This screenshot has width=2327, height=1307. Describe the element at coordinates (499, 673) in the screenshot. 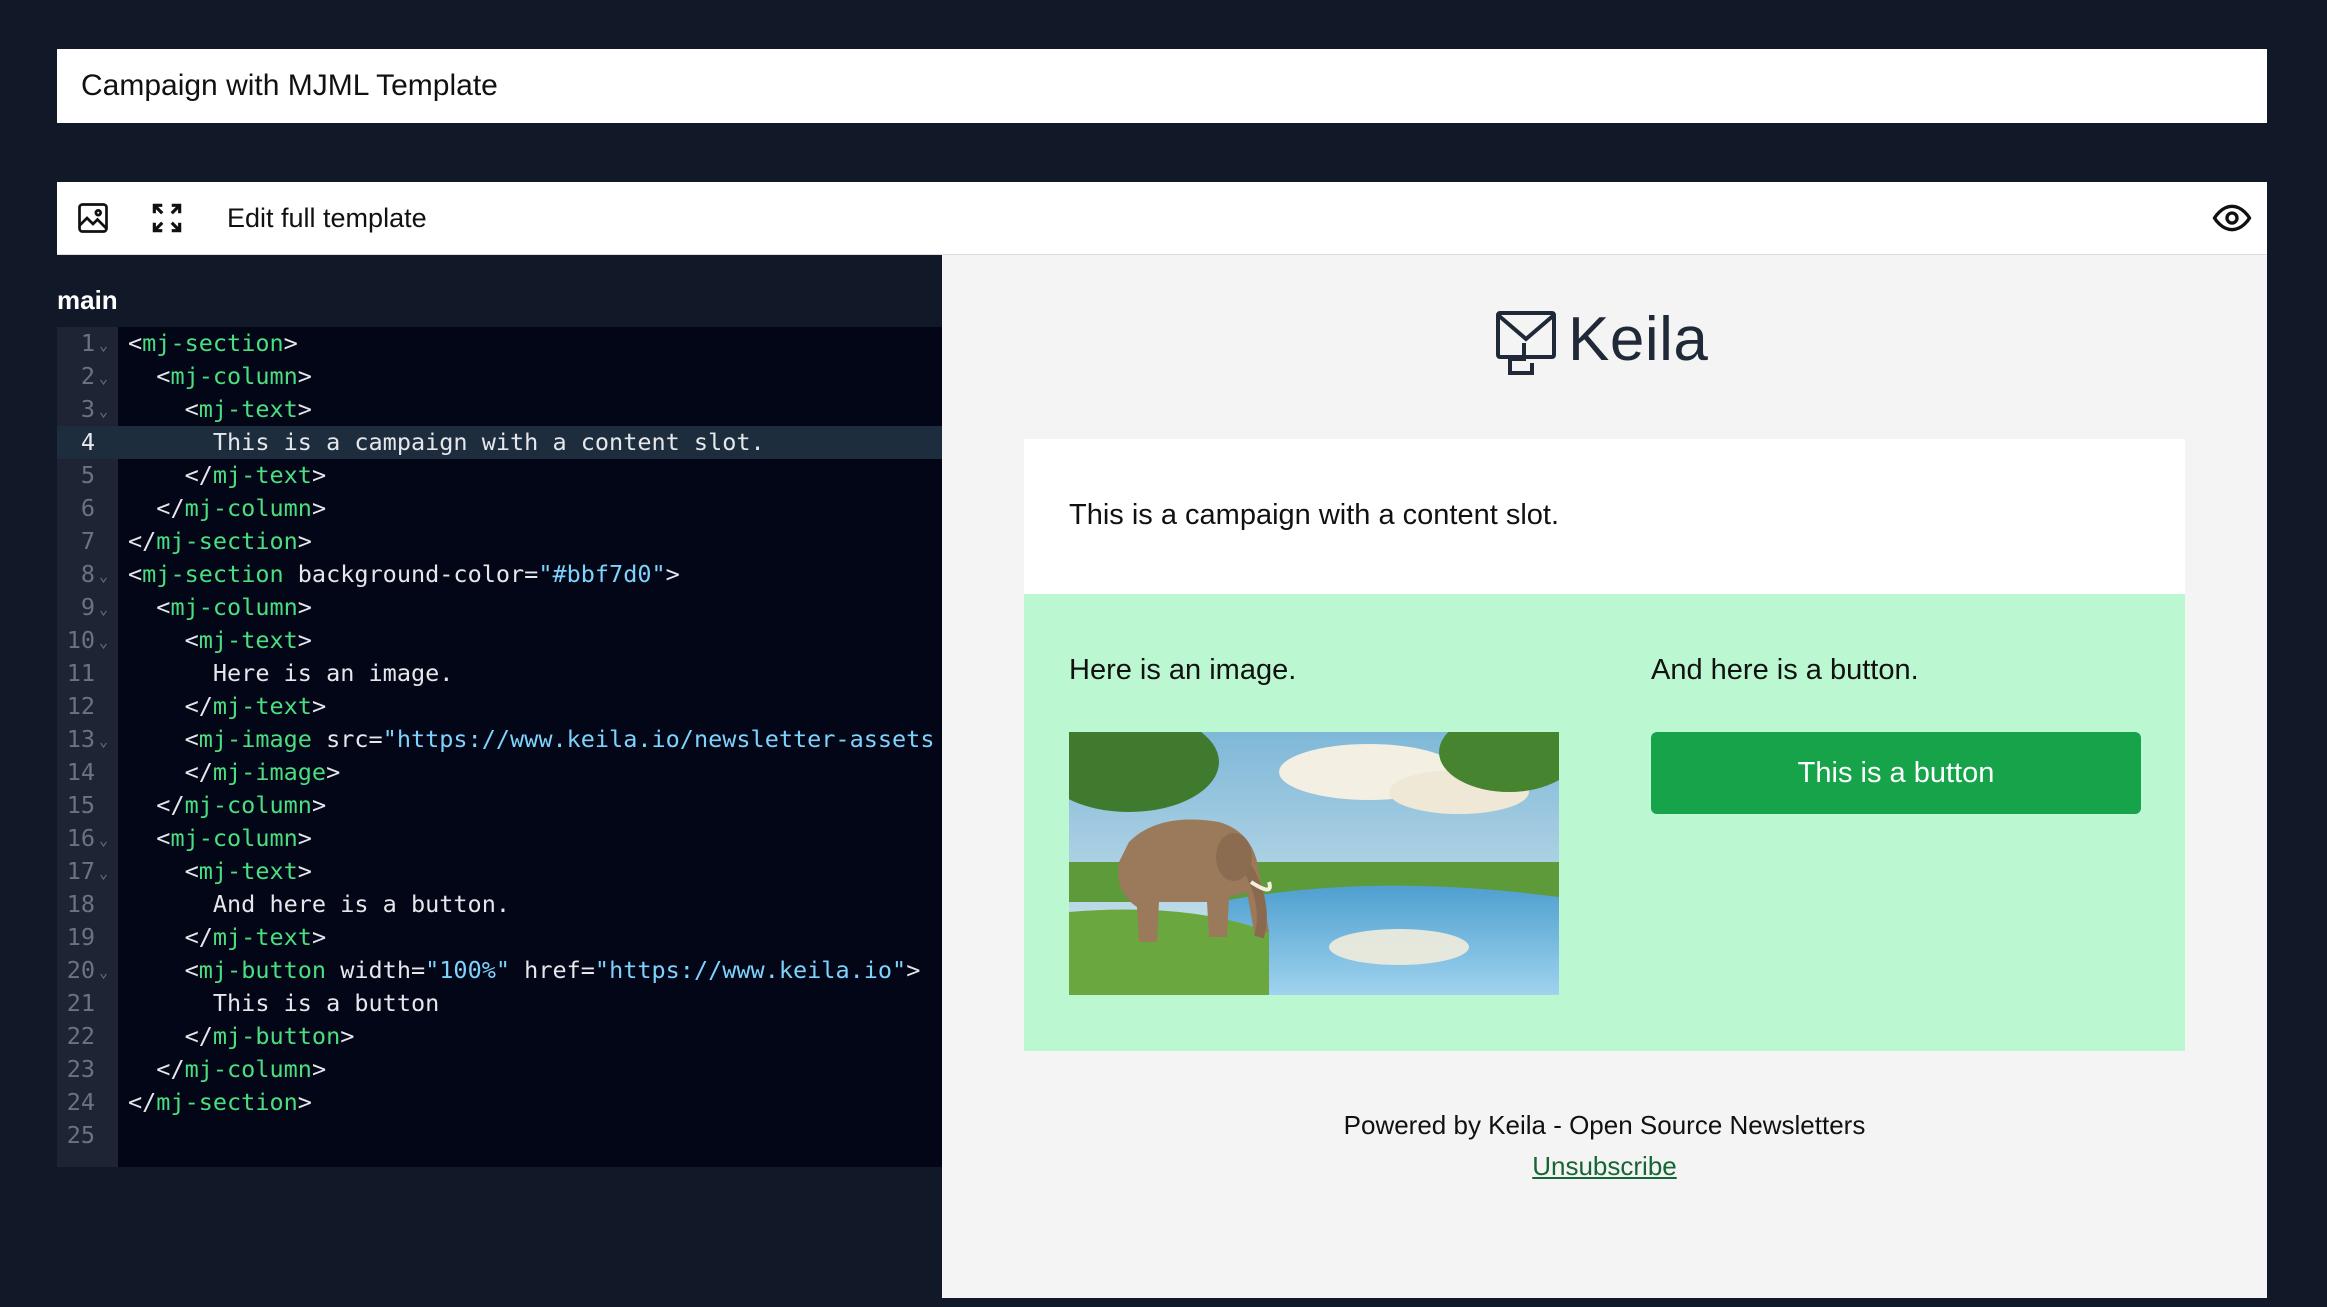

I see `code-line: 11 Here is an image.` at that location.